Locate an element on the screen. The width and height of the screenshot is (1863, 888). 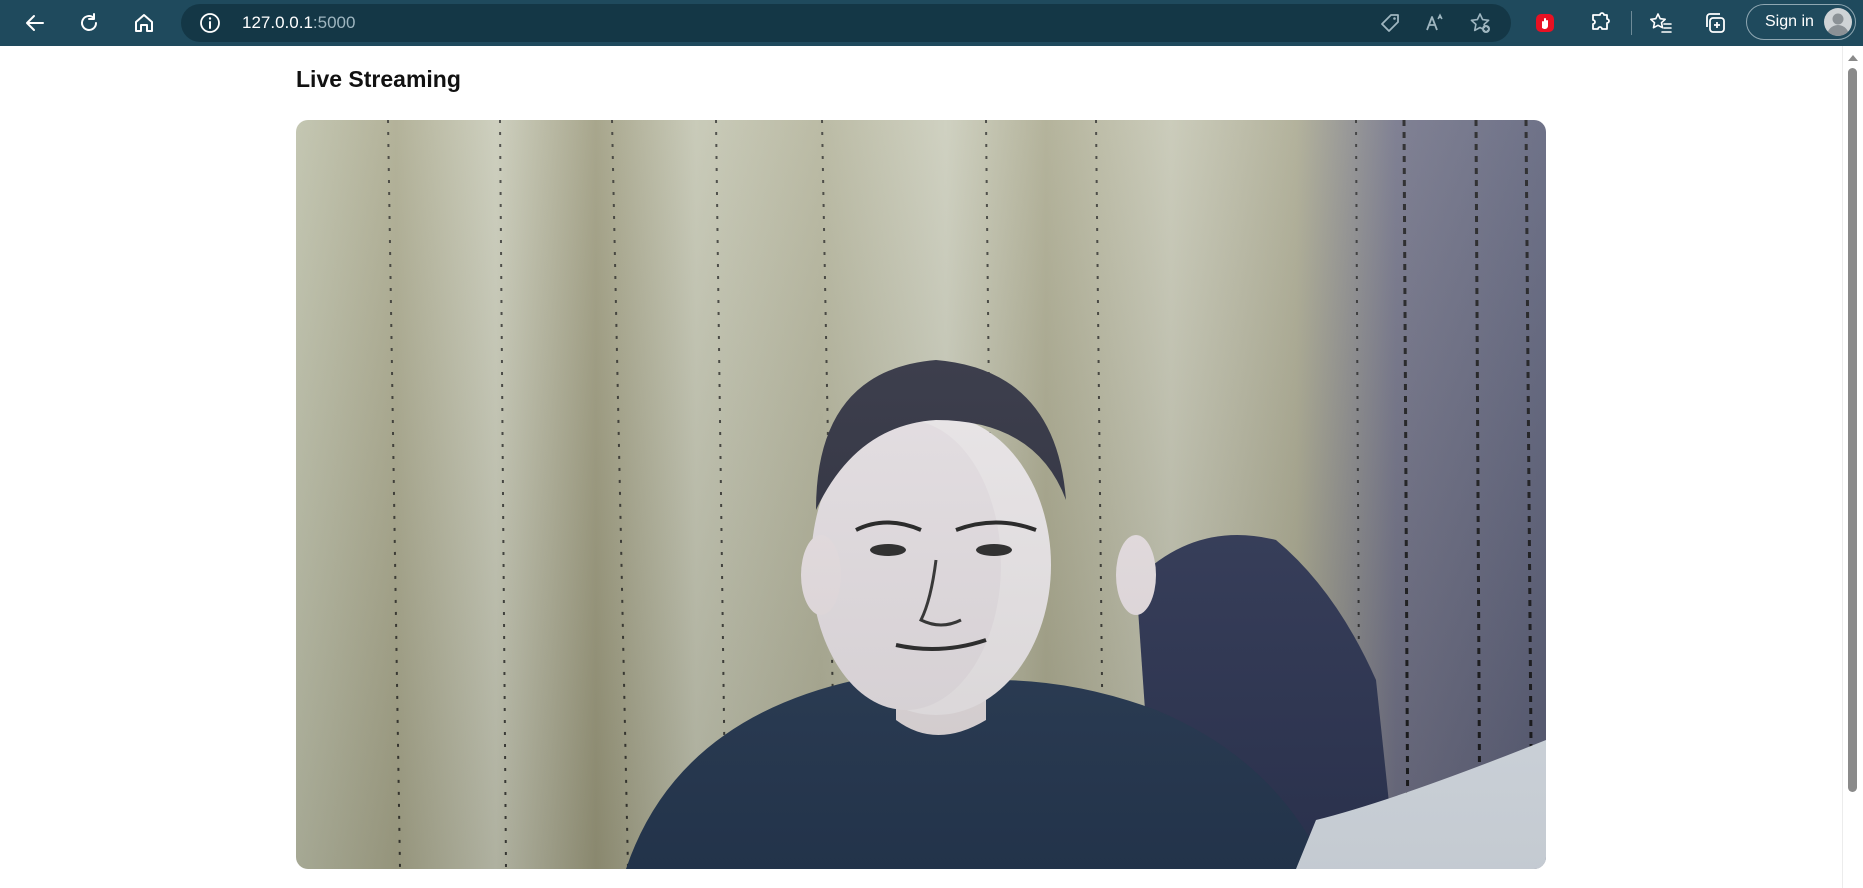
add-favorite-button is located at coordinates (1480, 23).